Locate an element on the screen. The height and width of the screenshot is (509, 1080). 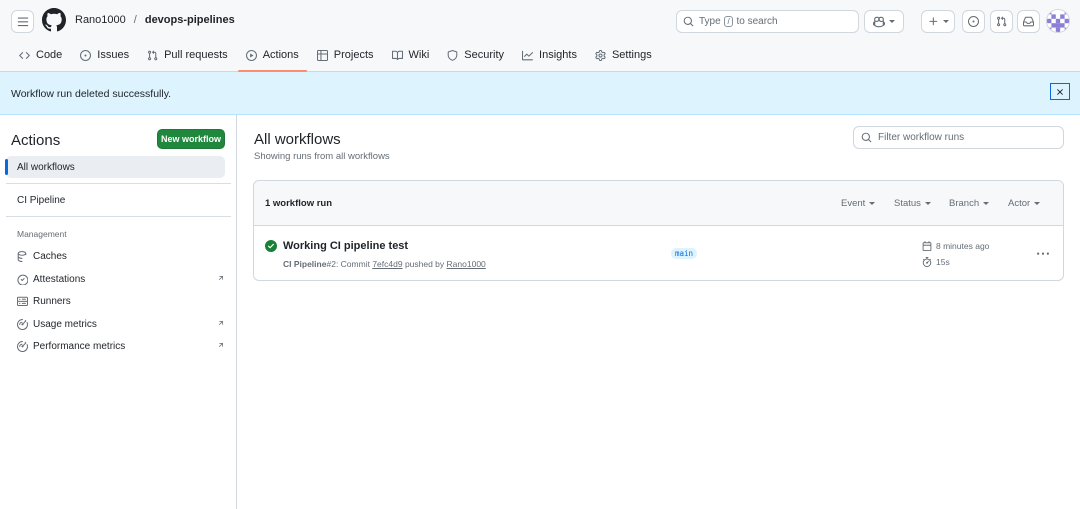
run-timestamp: 8 minutes ago is located at coordinates (955, 246).